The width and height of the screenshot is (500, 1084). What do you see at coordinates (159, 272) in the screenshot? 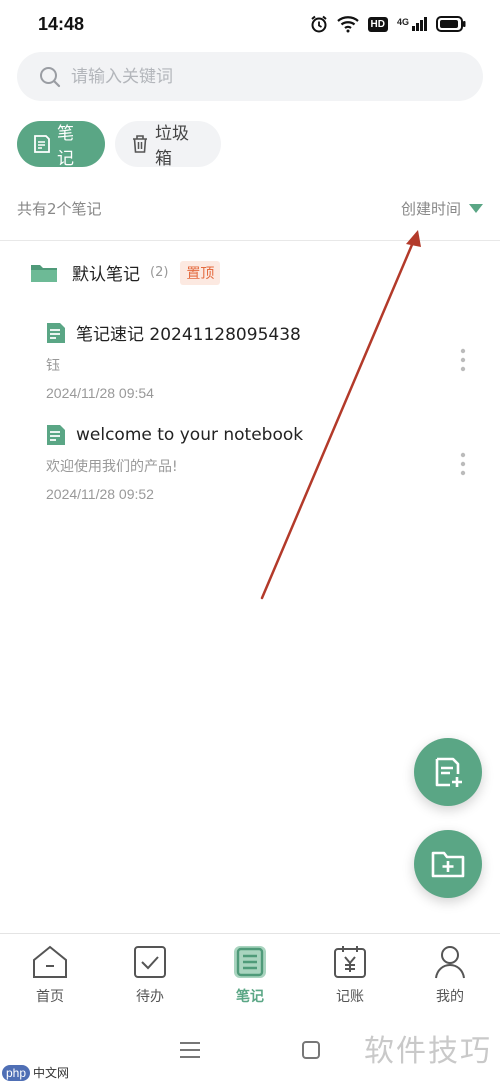
I see `folder-count: (2)` at bounding box center [159, 272].